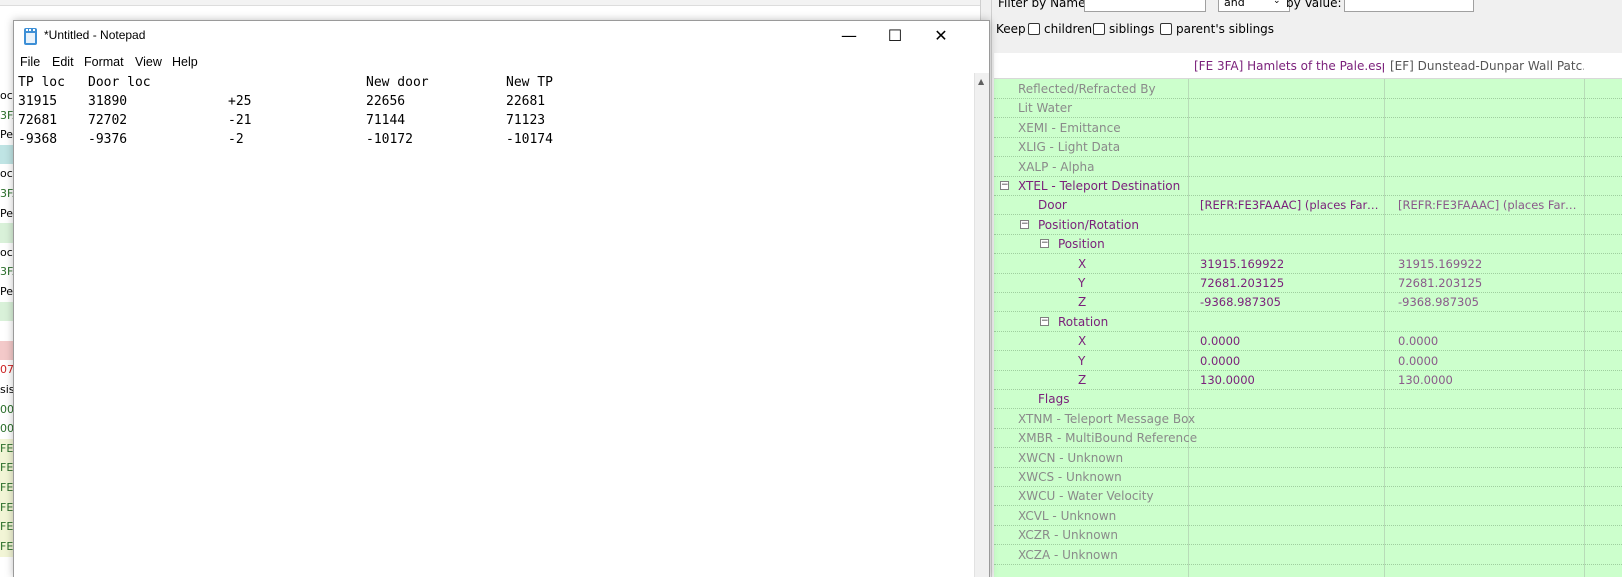 The width and height of the screenshot is (1622, 577). Describe the element at coordinates (981, 81) in the screenshot. I see `scroll-up-arrow-icon: ▲` at that location.